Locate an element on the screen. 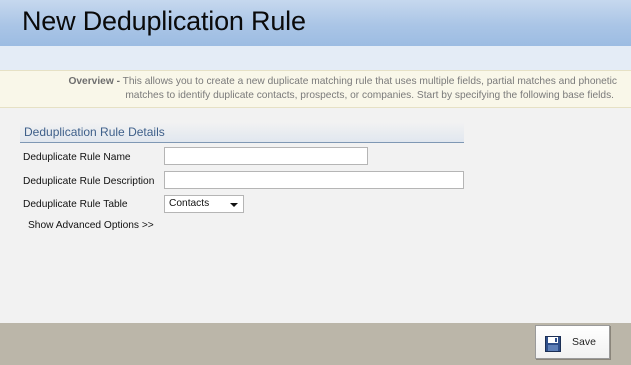 This screenshot has height=365, width=631. rule-description-label: Deduplicate Rule Description is located at coordinates (89, 181).